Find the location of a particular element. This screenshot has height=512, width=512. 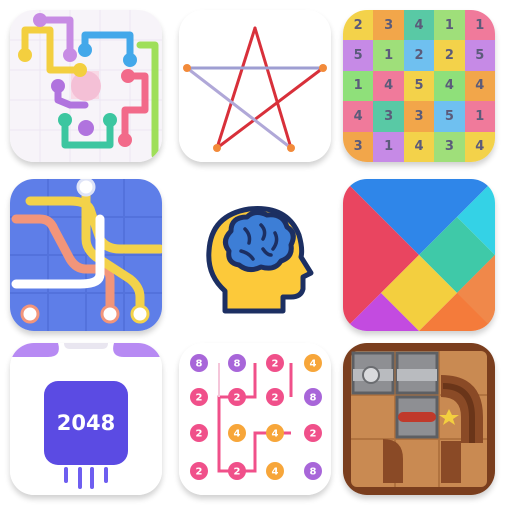

pipe-connect-game-icon is located at coordinates (86, 255).